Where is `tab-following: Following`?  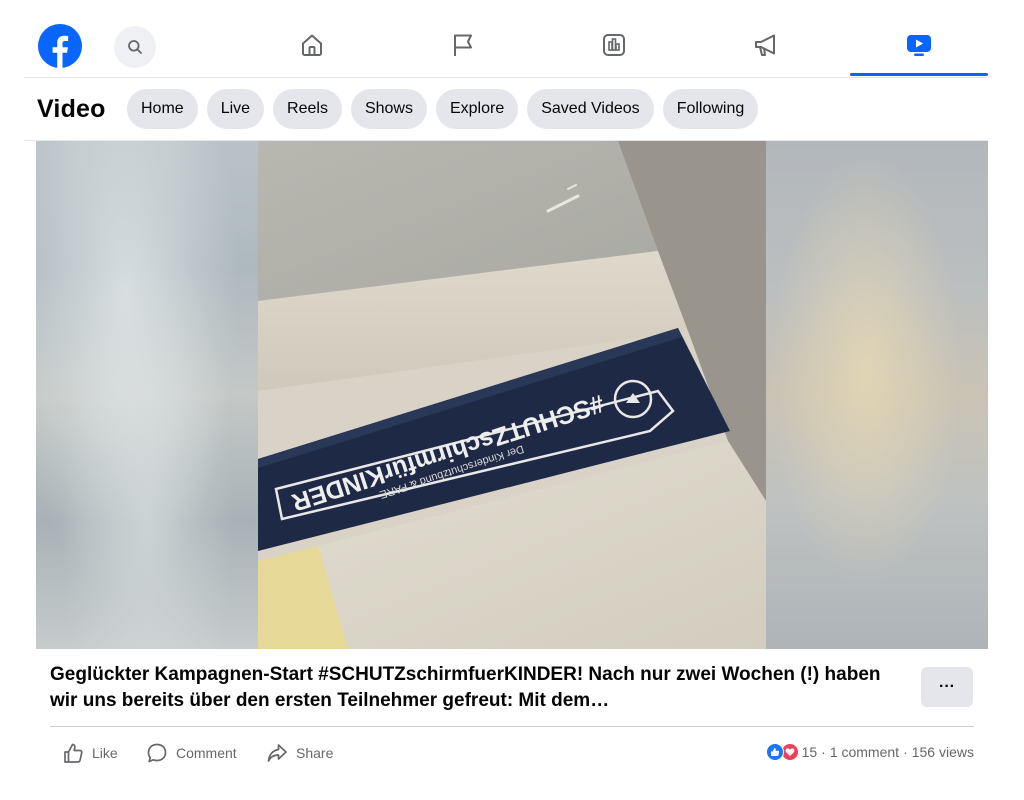
tab-following: Following is located at coordinates (710, 109).